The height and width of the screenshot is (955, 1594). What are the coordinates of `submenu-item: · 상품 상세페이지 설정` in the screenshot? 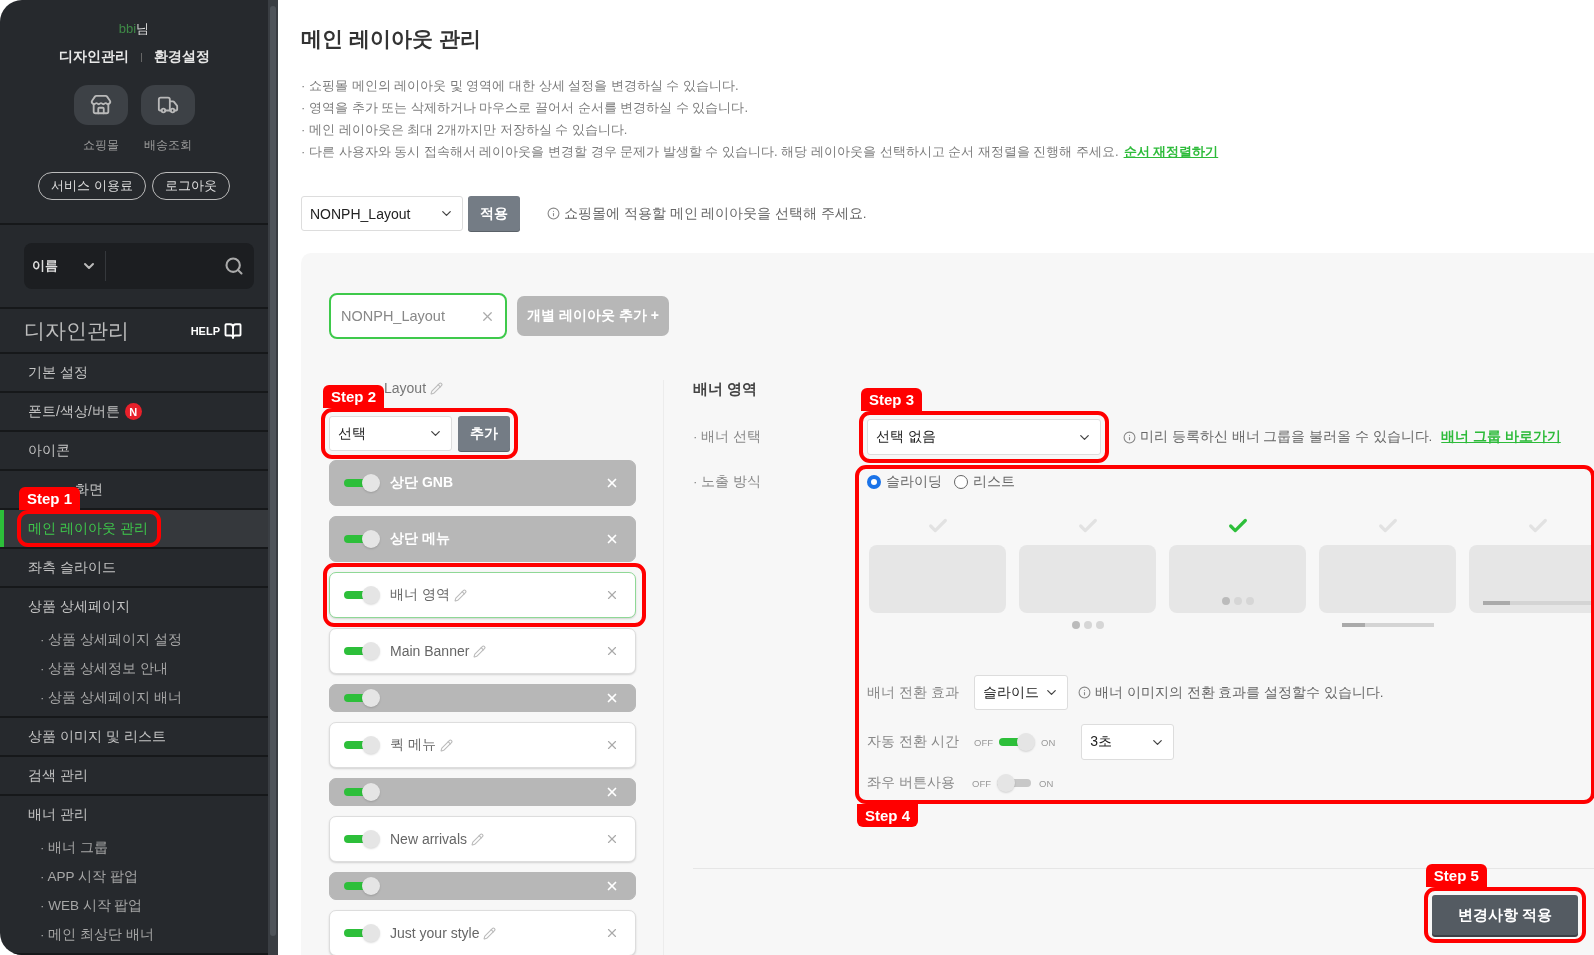 It's located at (111, 639).